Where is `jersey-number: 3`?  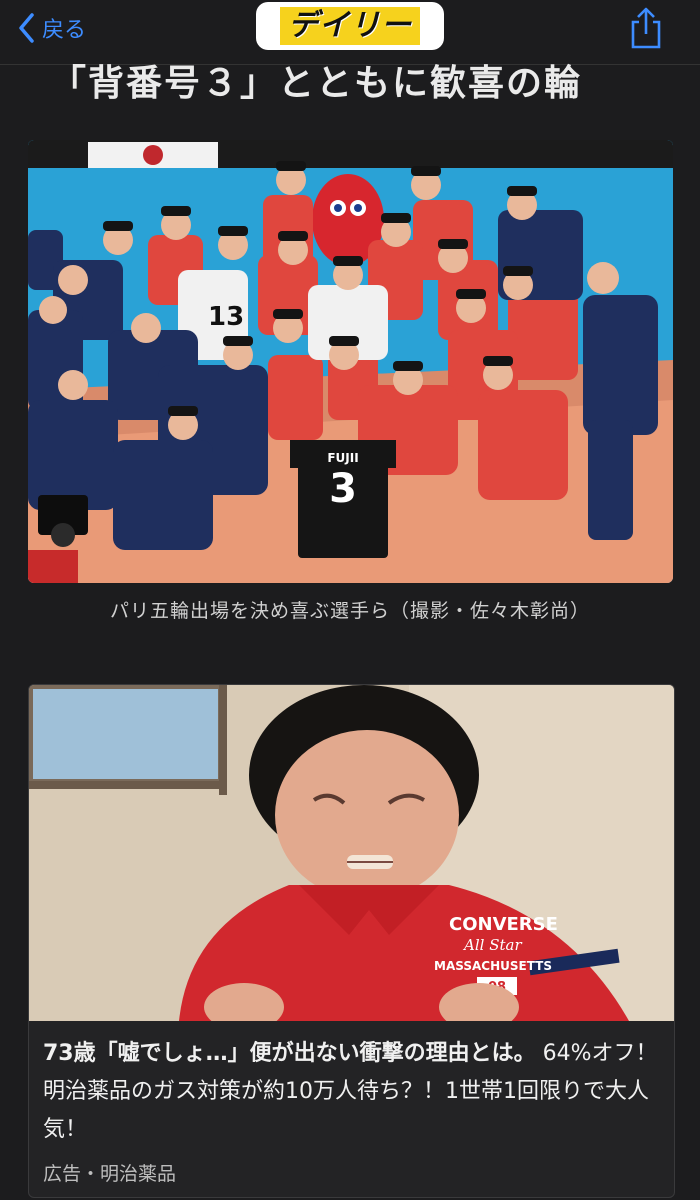
jersey-number: 3 is located at coordinates (343, 489).